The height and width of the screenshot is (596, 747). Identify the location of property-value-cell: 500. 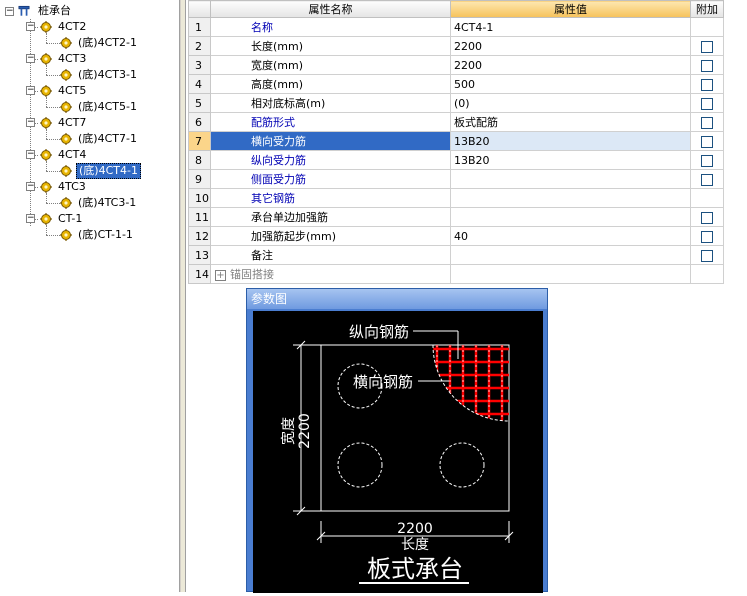
(570, 84).